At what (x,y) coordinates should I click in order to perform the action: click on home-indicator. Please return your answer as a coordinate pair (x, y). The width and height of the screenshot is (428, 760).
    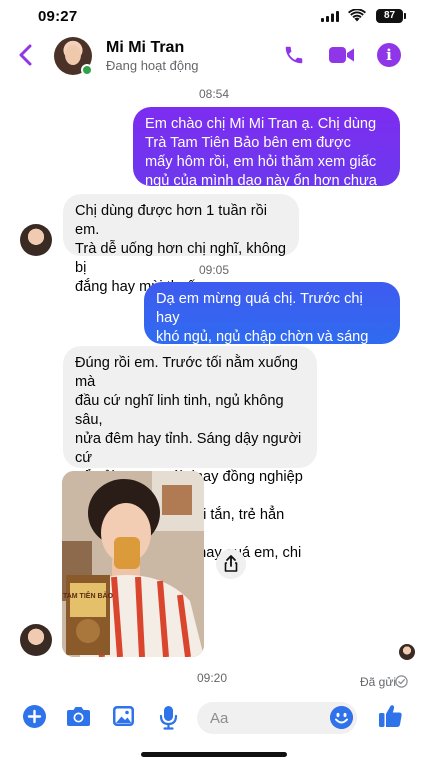
    Looking at the image, I should click on (214, 754).